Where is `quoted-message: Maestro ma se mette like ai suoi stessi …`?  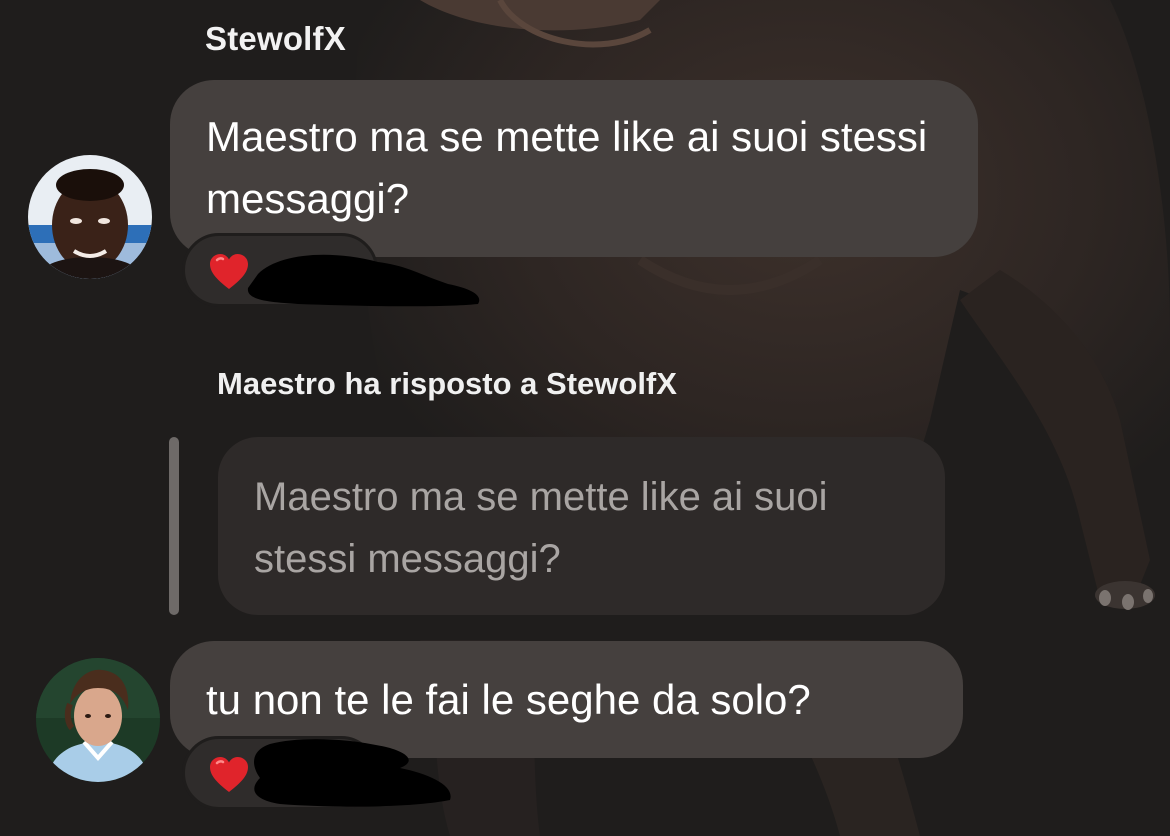
quoted-message: Maestro ma se mette like ai suoi stessi … is located at coordinates (581, 526).